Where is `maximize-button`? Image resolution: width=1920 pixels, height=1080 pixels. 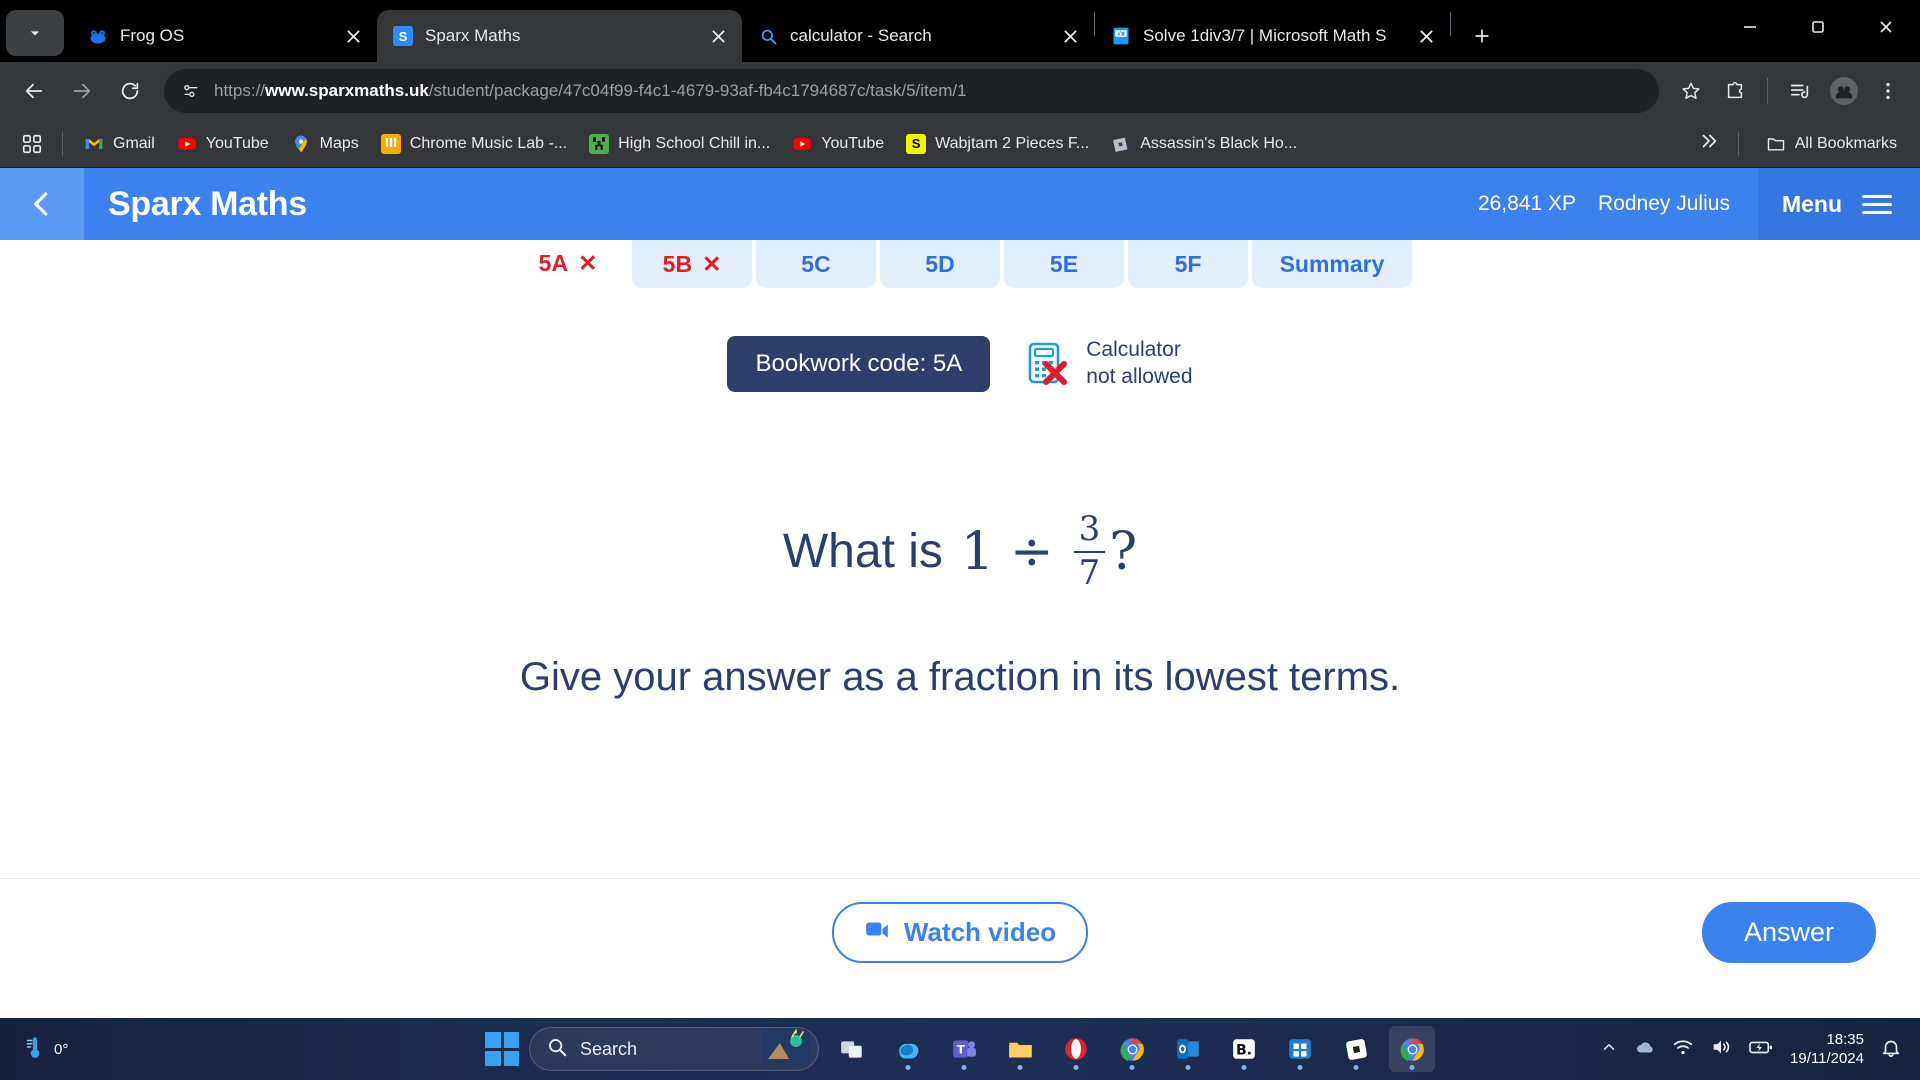 maximize-button is located at coordinates (1818, 27).